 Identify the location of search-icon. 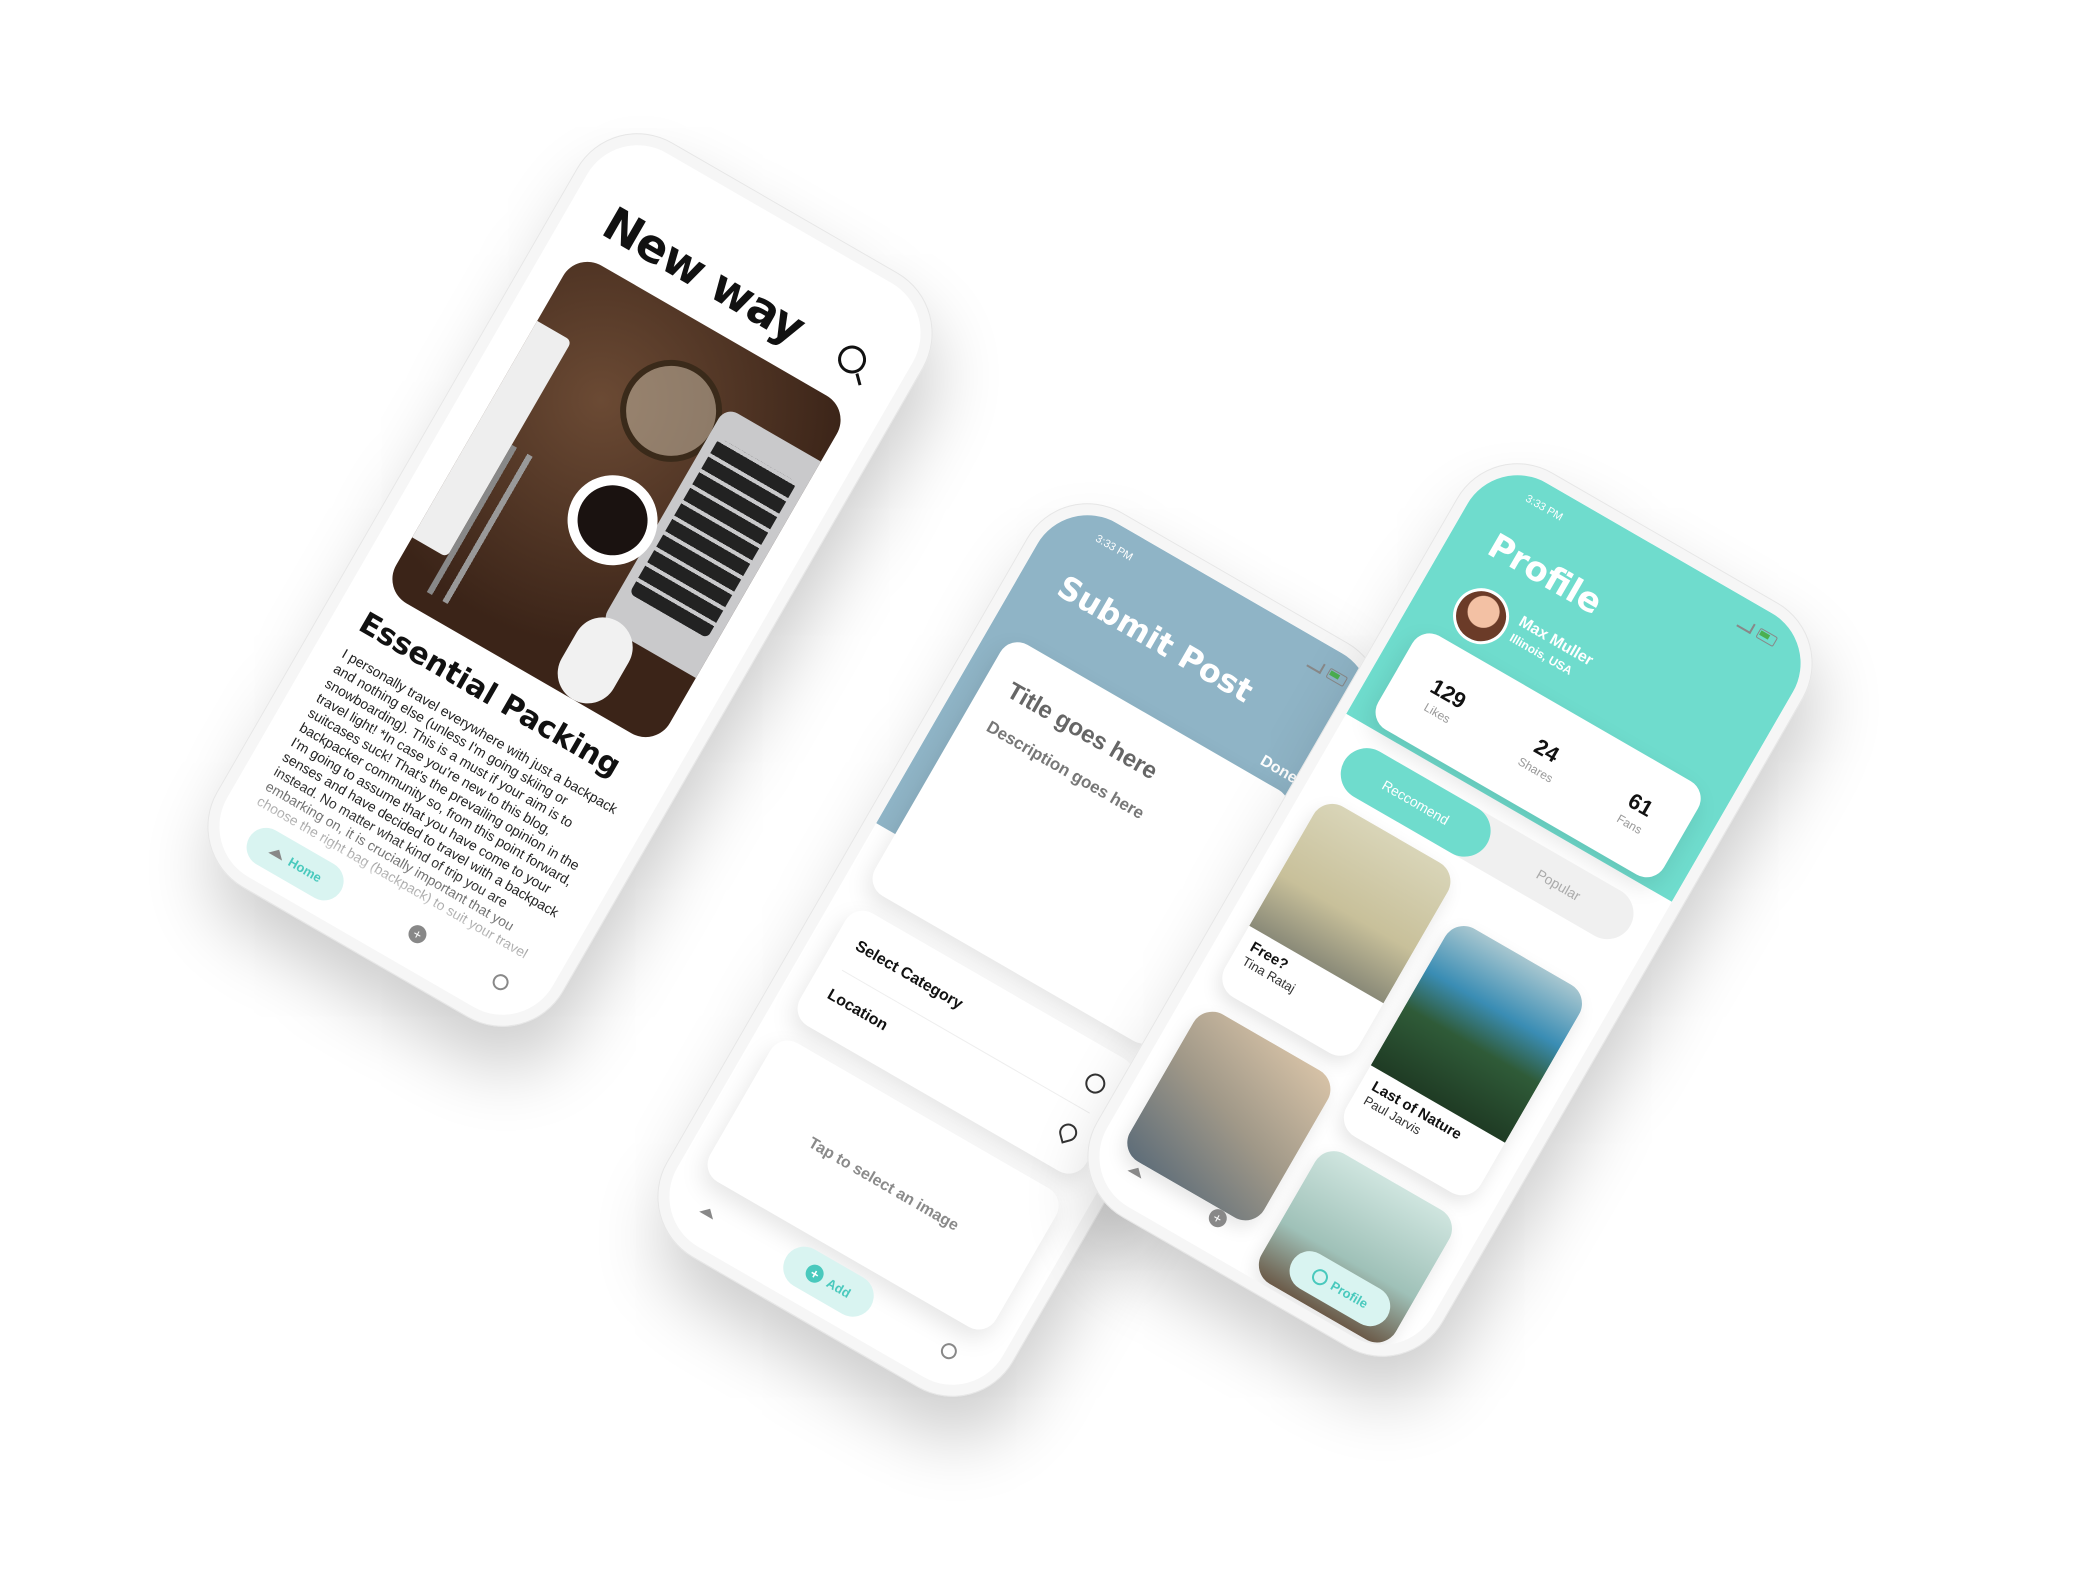
(852, 359).